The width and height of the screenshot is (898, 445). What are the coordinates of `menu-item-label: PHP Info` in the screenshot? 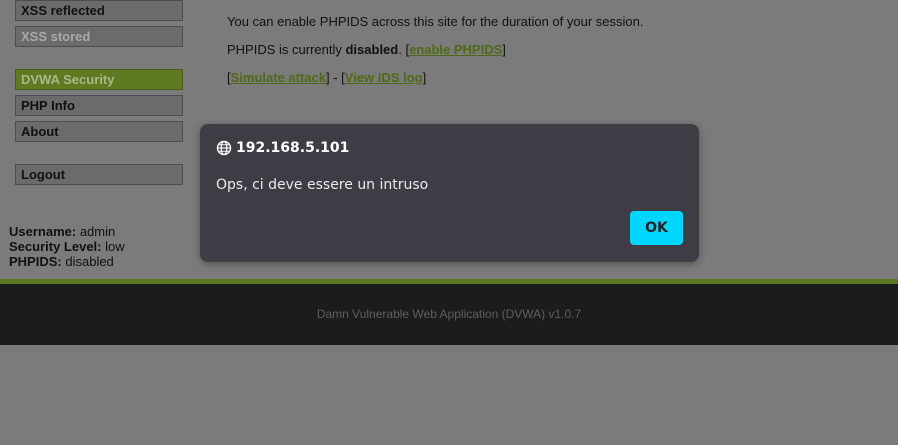 It's located at (48, 105).